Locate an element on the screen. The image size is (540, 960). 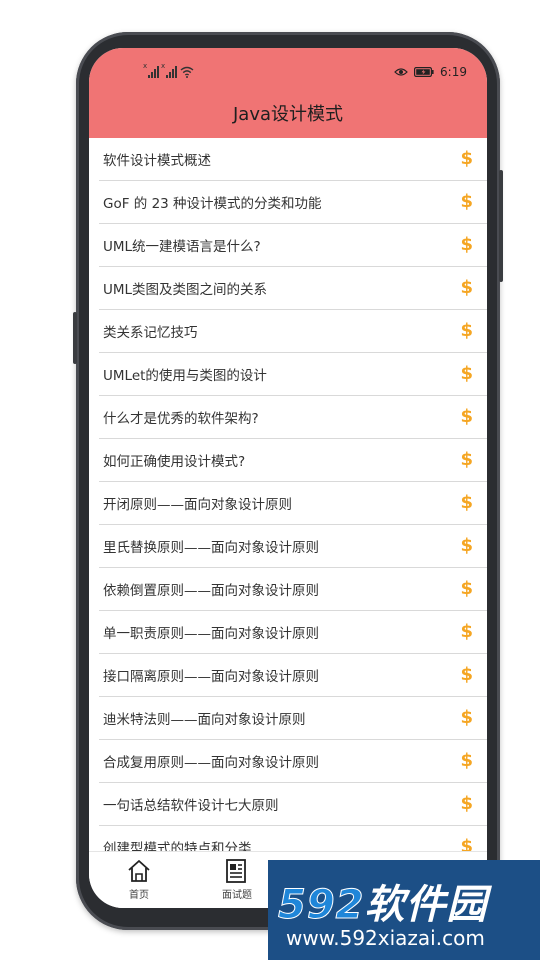
topic-title: 单一职责原则——面向对象设计原则 is located at coordinates (211, 634).